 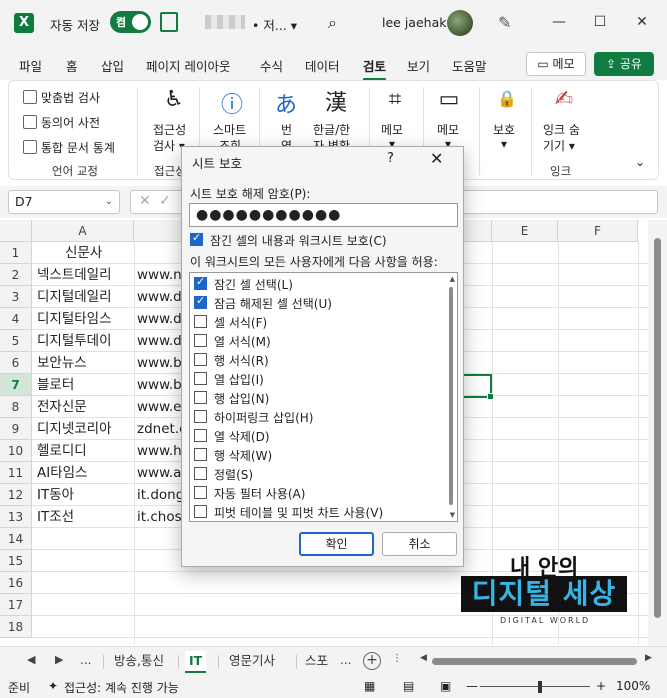 I want to click on row-header: 4, so click(x=16, y=319).